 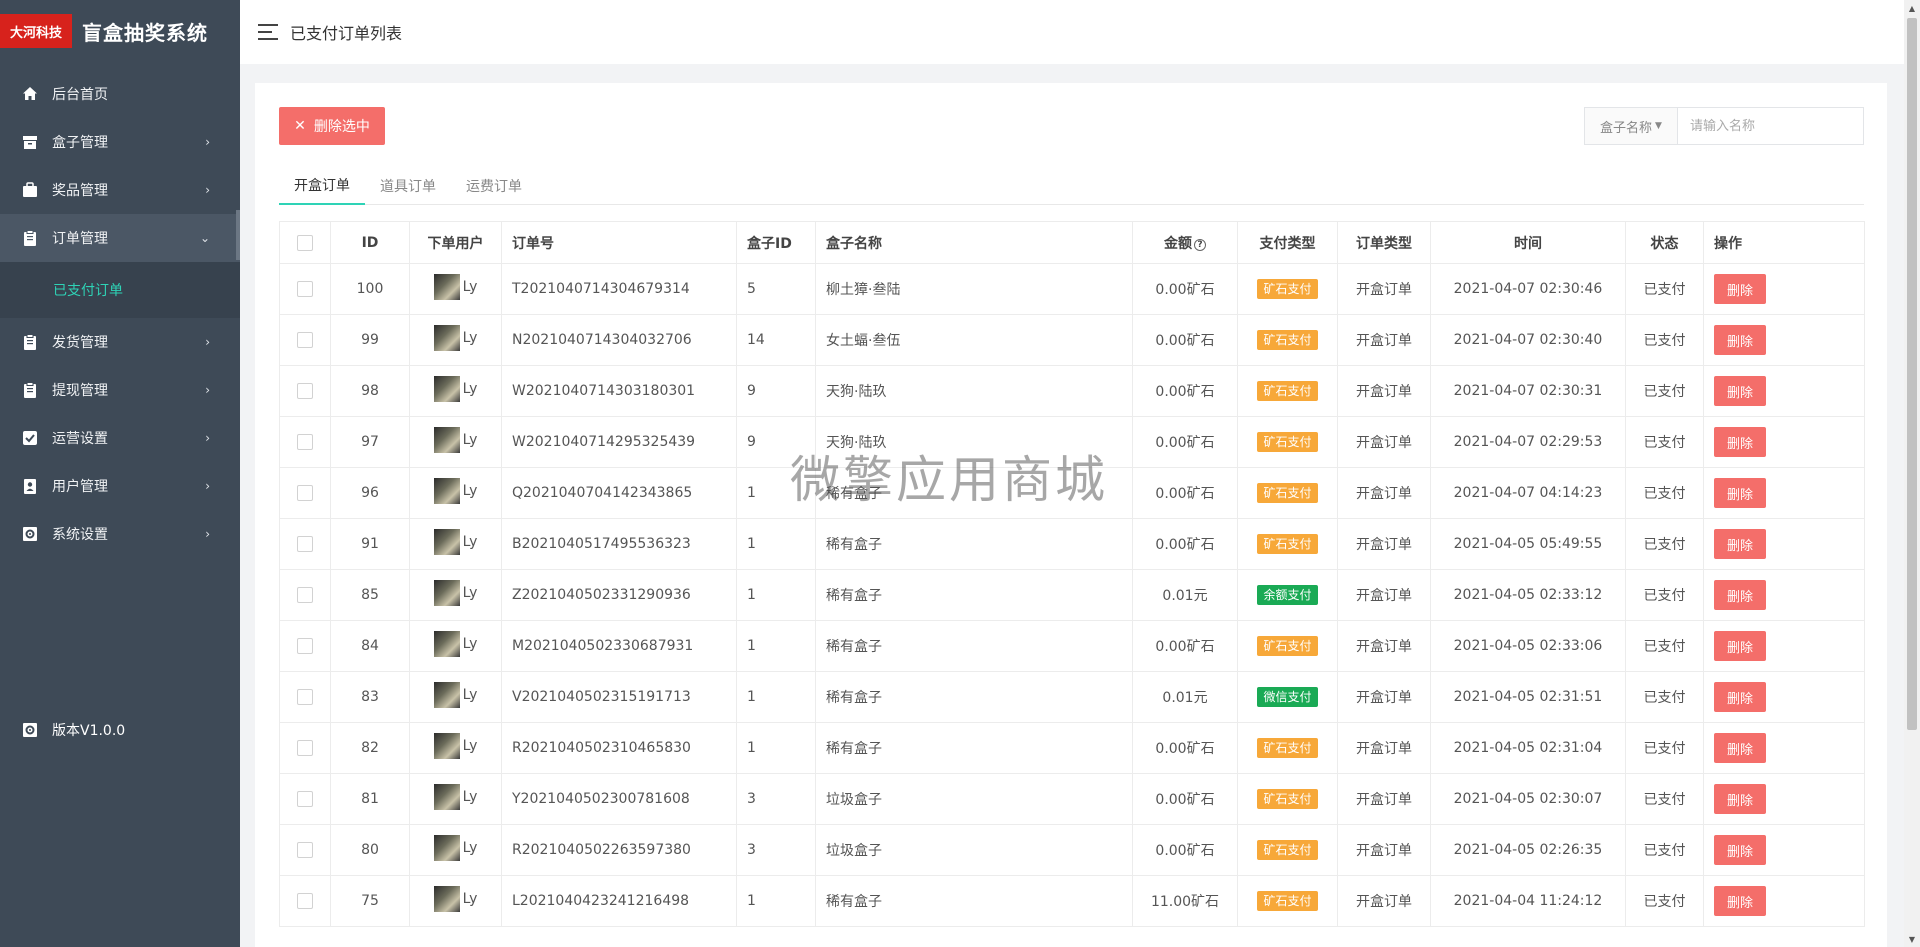 I want to click on question-icon: ?, so click(x=1200, y=244).